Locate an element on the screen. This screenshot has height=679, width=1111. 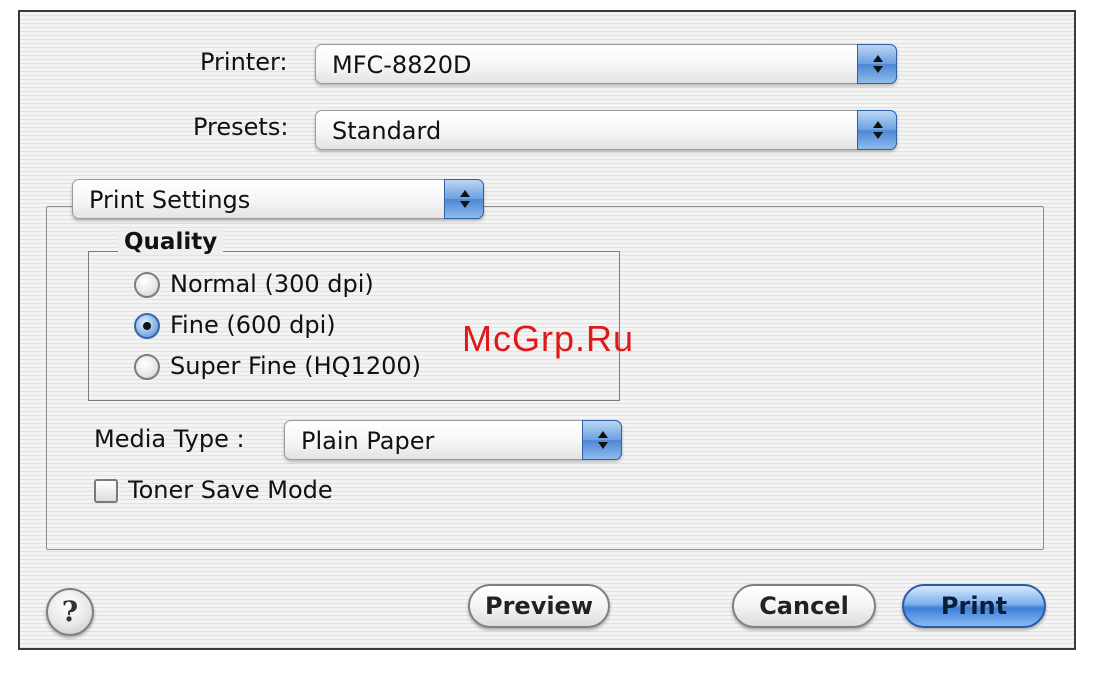
quality-title: Quality is located at coordinates (171, 242).